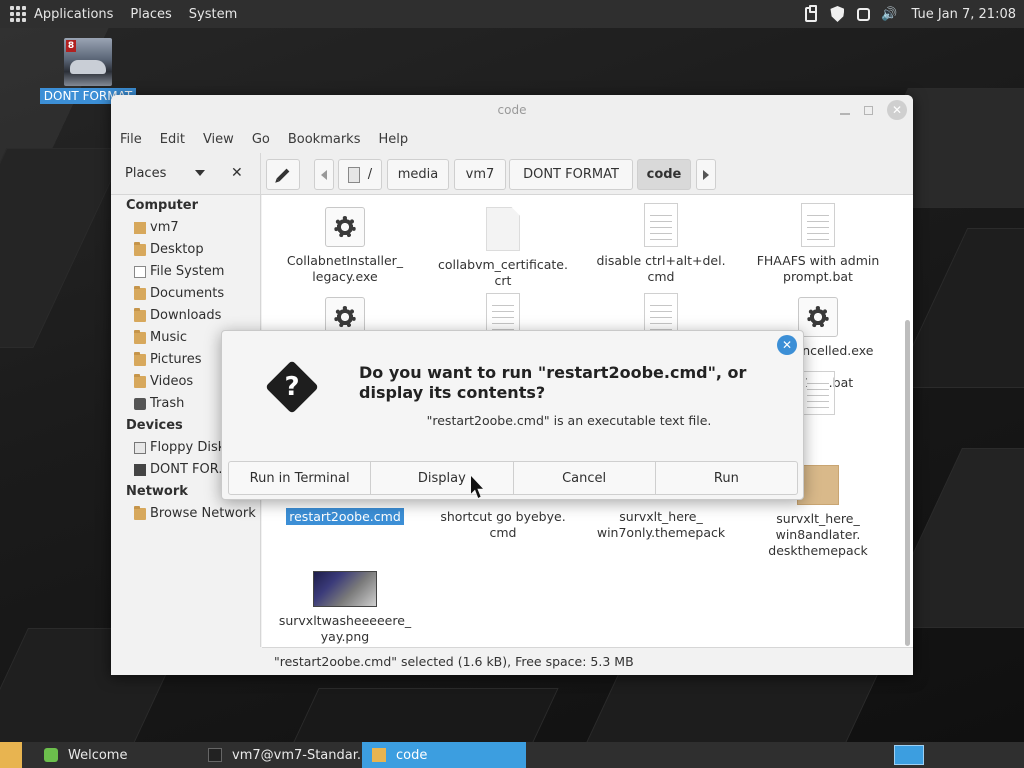 The height and width of the screenshot is (768, 1024). I want to click on maximize-icon, so click(868, 110).